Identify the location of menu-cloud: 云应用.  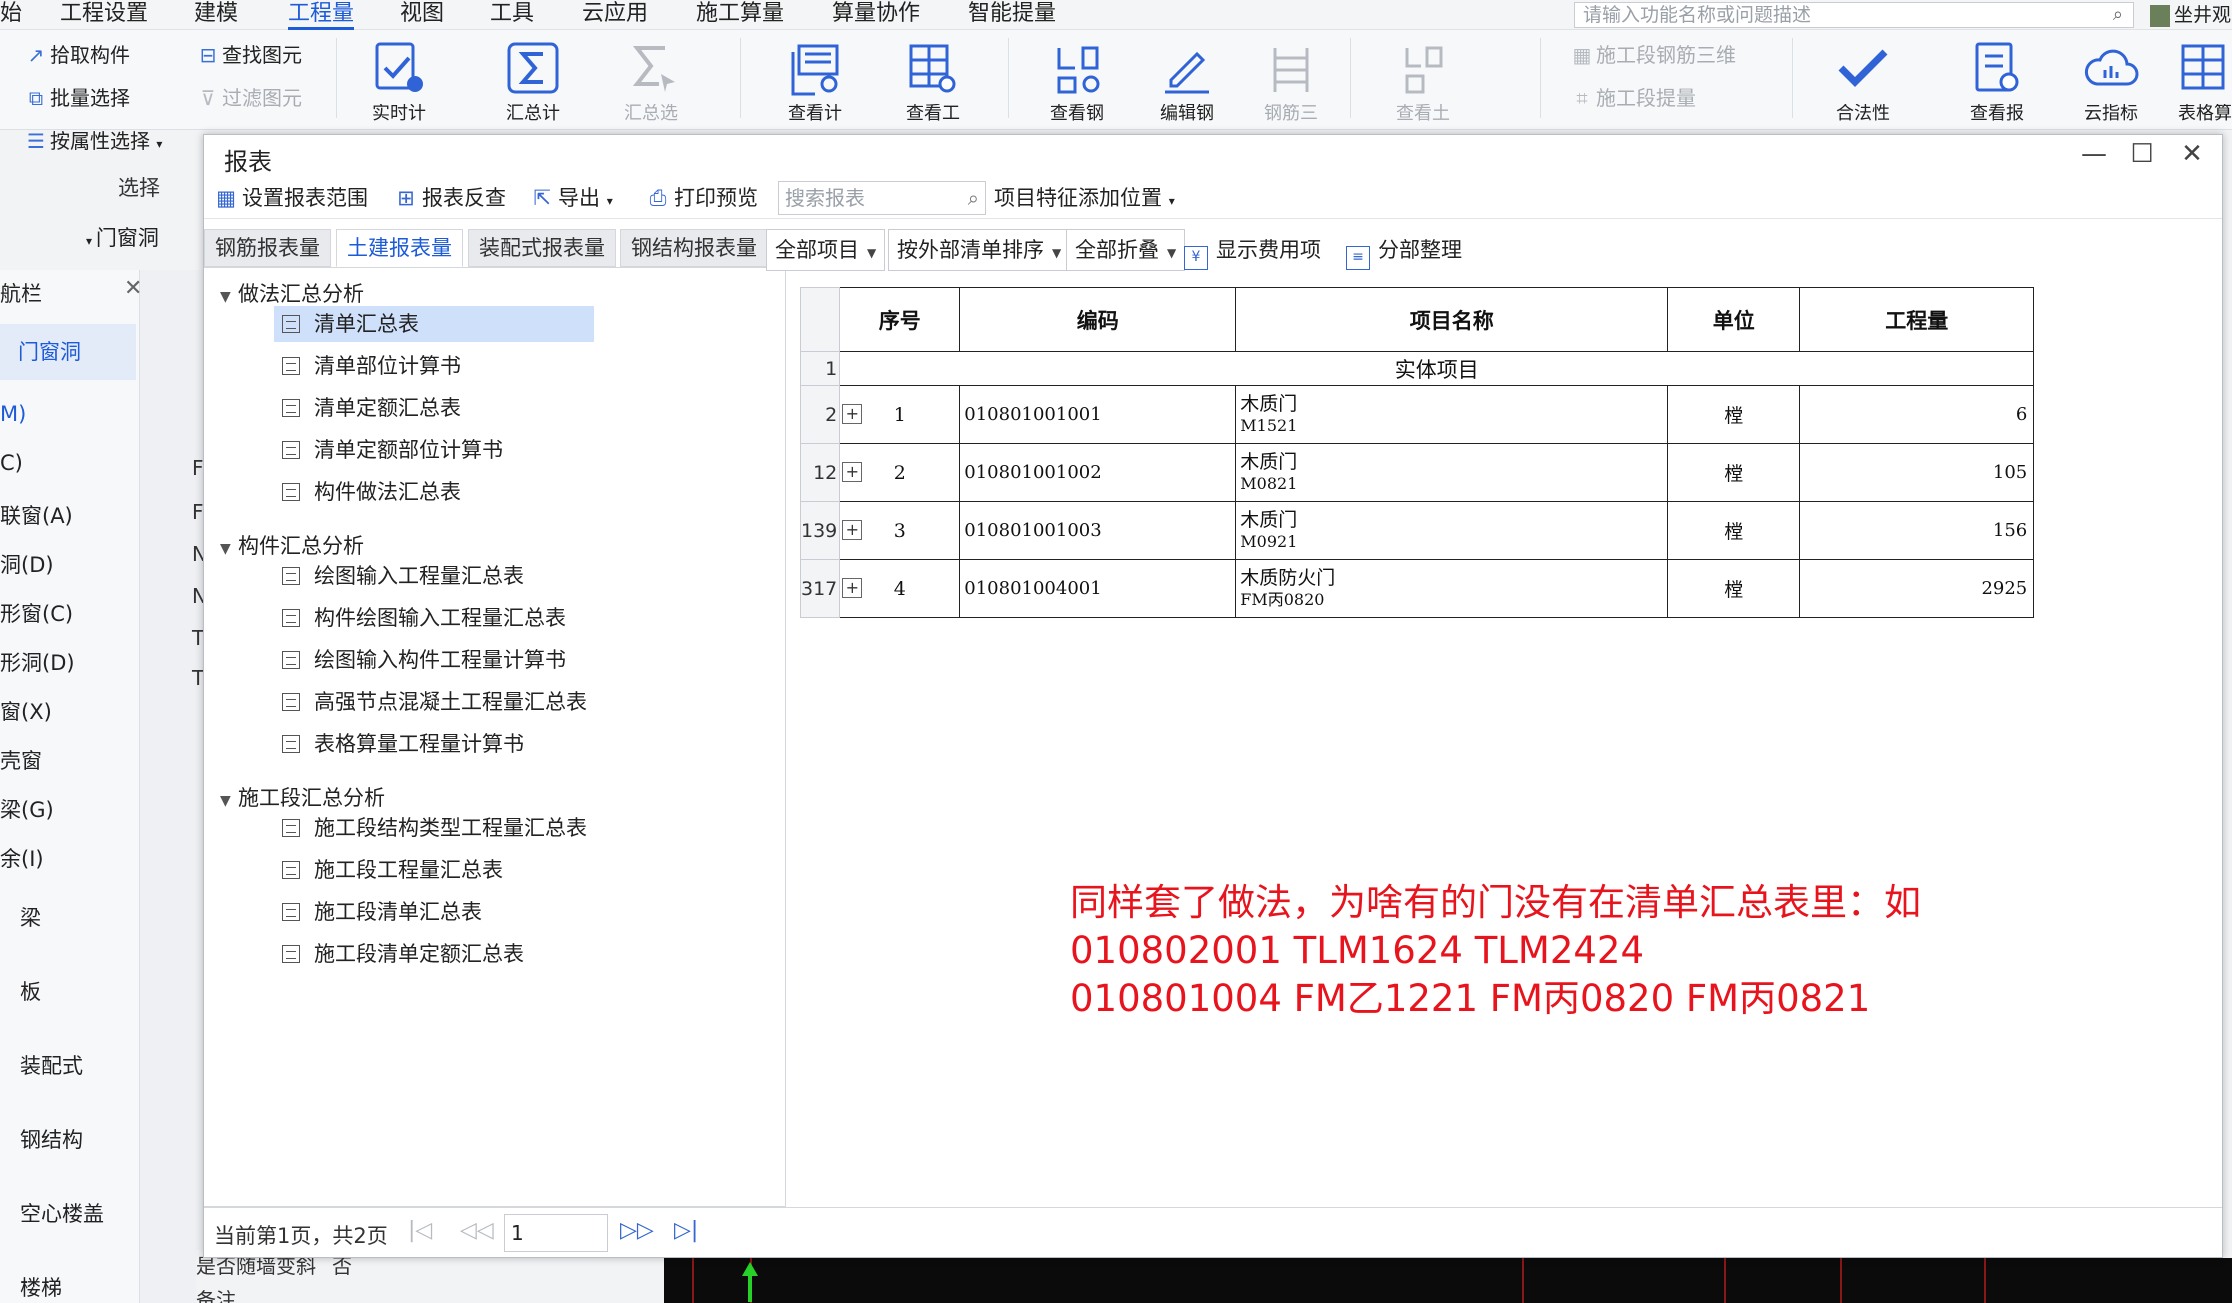
(615, 15).